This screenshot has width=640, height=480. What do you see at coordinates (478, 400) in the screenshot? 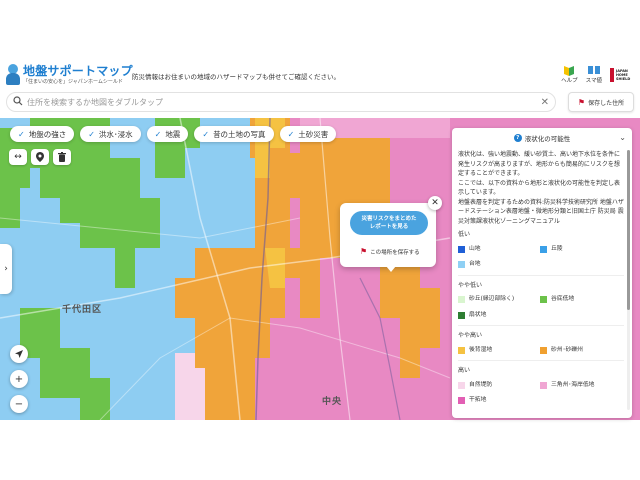
I see `legend-item-label: 干拓地` at bounding box center [478, 400].